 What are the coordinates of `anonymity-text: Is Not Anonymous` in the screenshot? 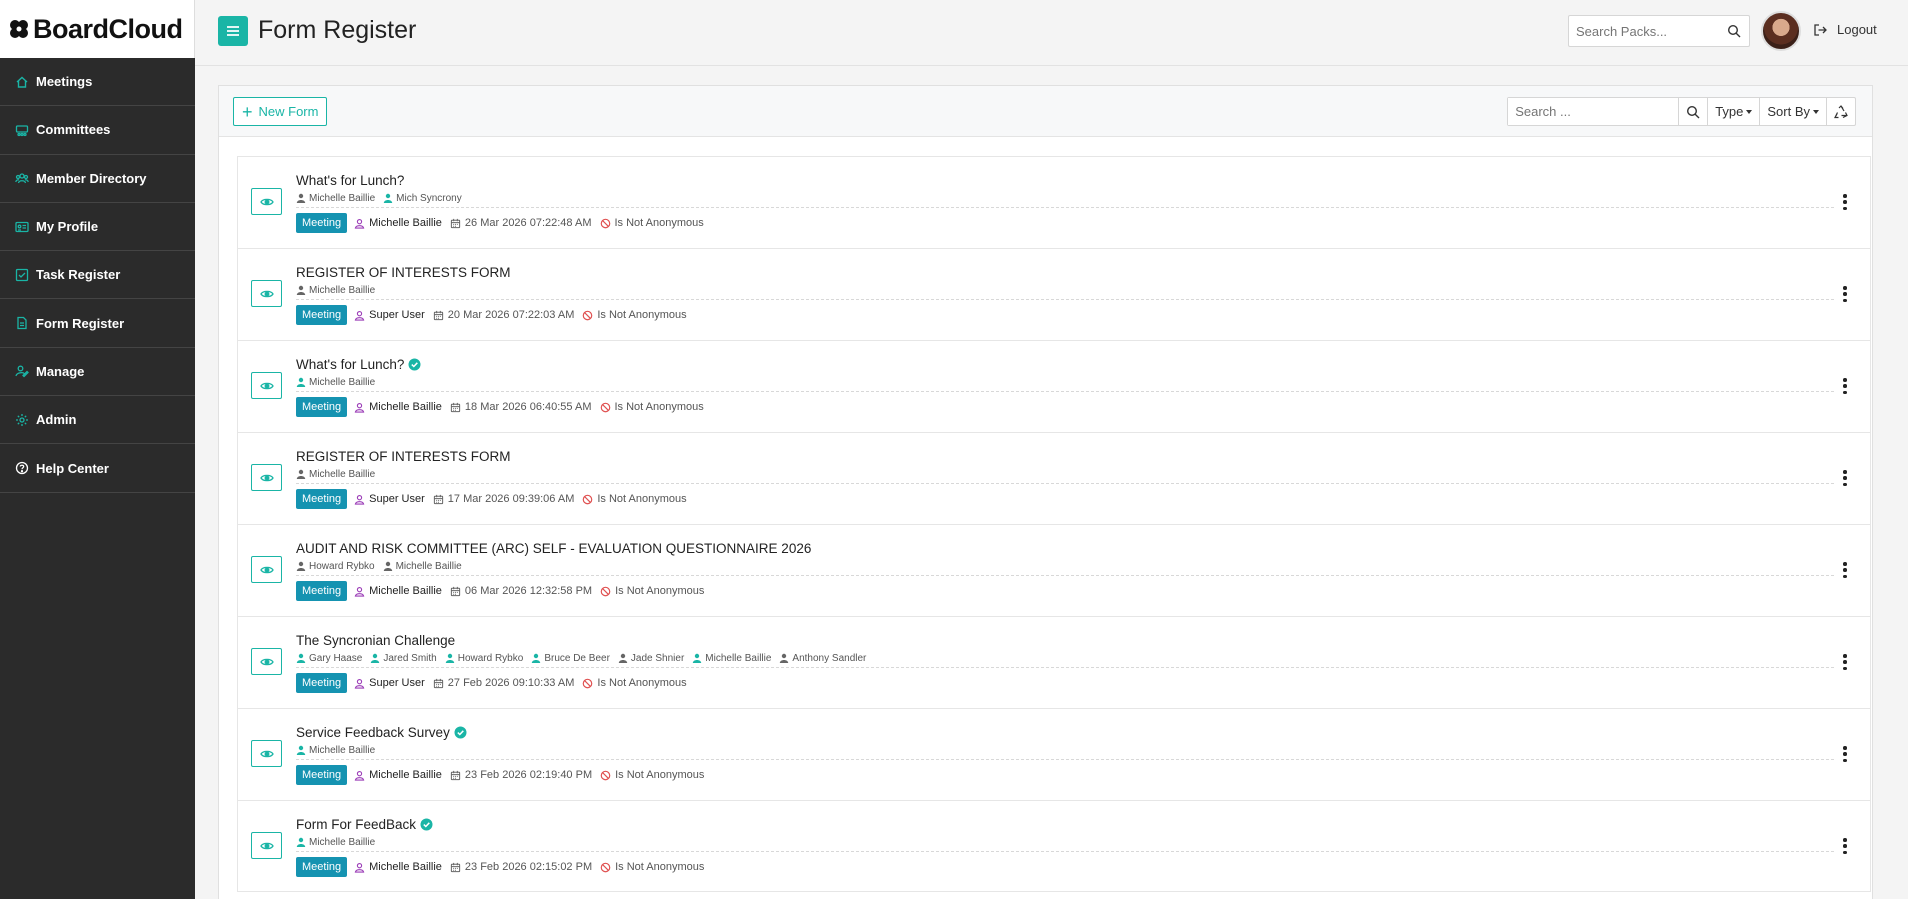 It's located at (660, 591).